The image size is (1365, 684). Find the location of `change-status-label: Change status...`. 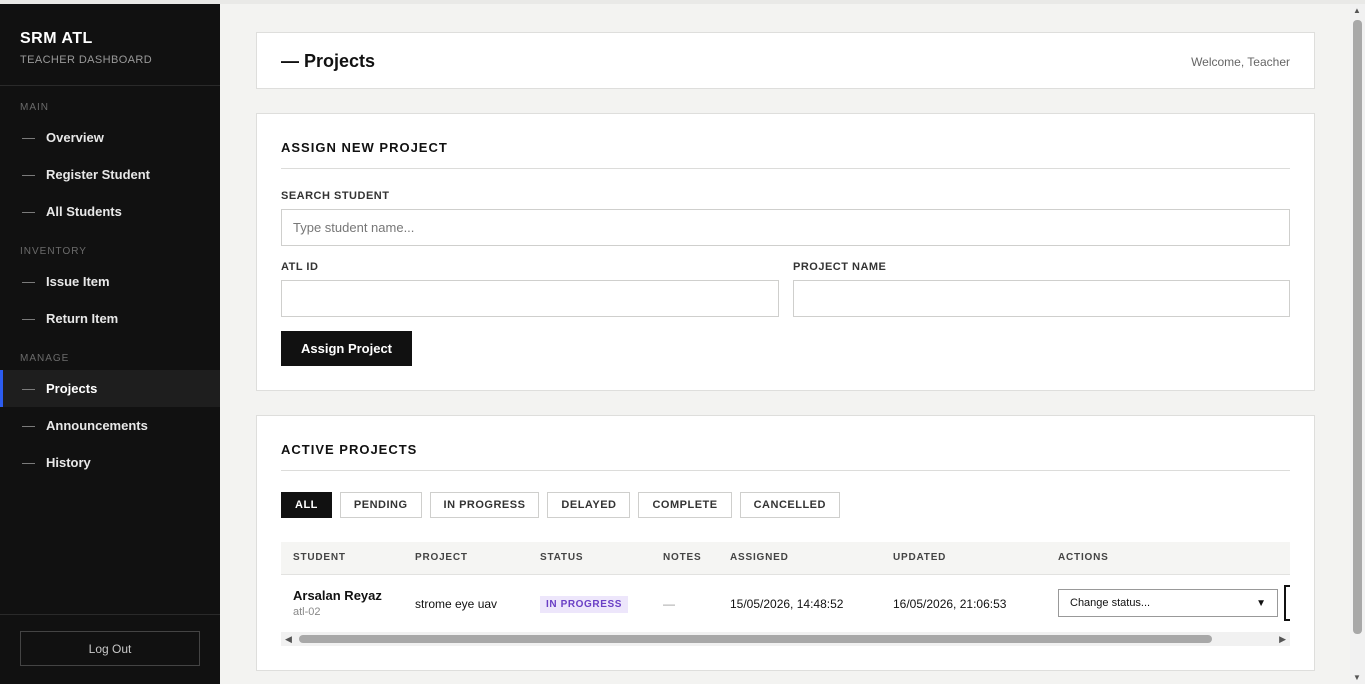

change-status-label: Change status... is located at coordinates (1110, 603).